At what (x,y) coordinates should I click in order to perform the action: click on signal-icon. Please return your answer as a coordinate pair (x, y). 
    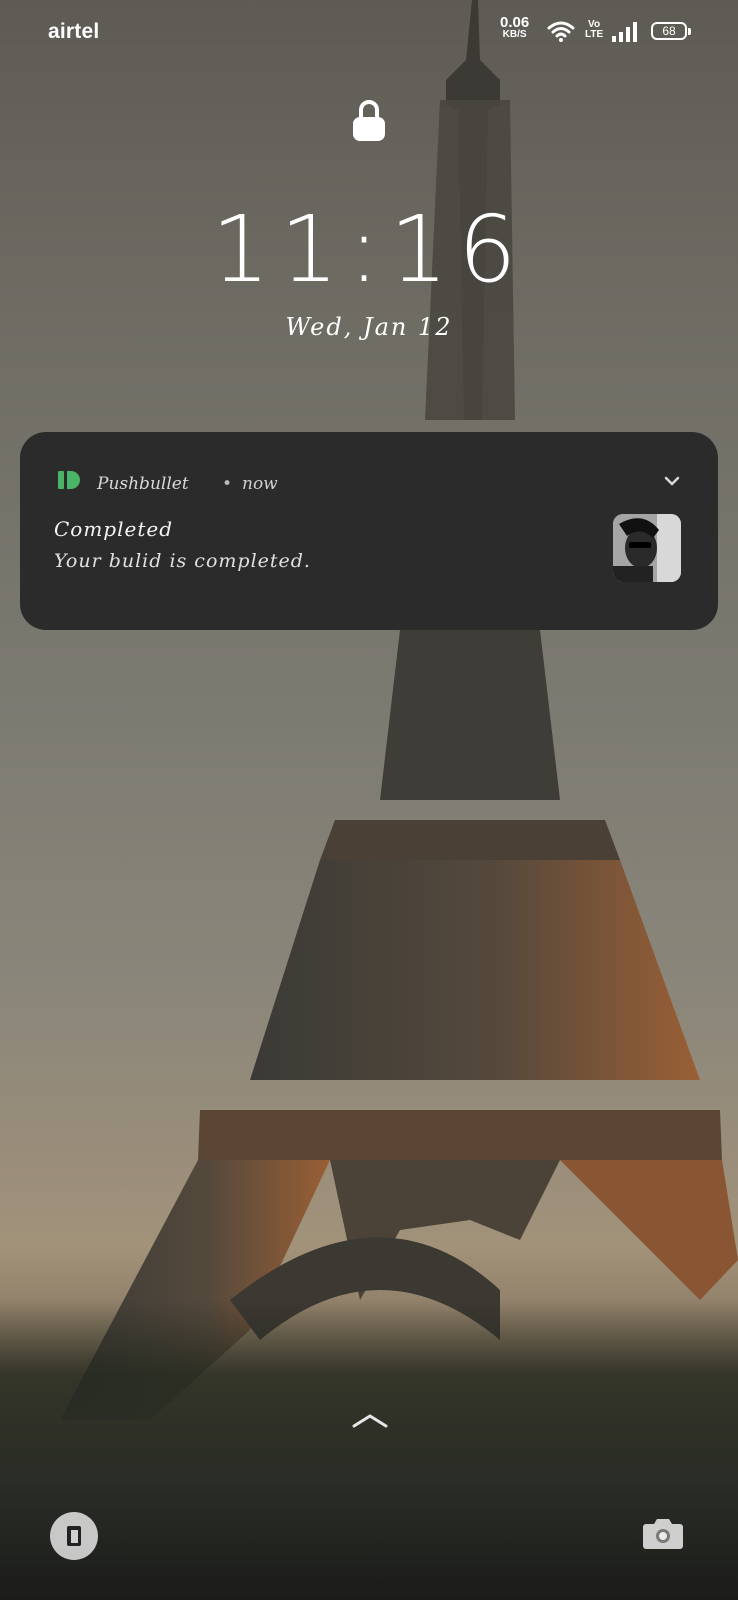
    Looking at the image, I should click on (624, 32).